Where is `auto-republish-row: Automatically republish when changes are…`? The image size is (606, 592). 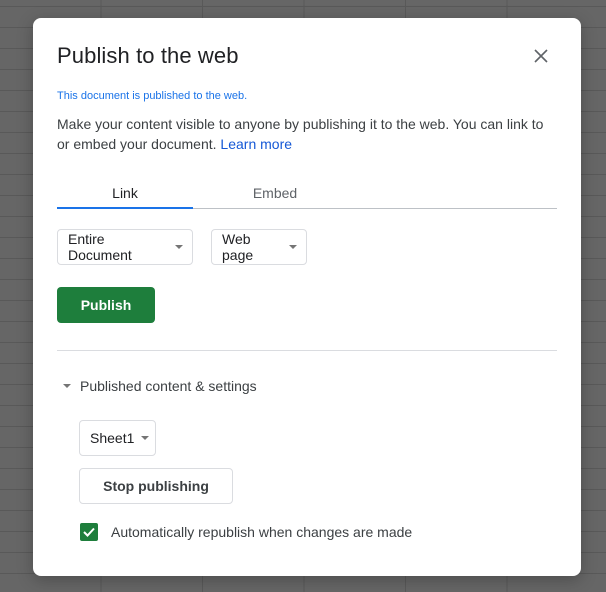 auto-republish-row: Automatically republish when changes are… is located at coordinates (246, 532).